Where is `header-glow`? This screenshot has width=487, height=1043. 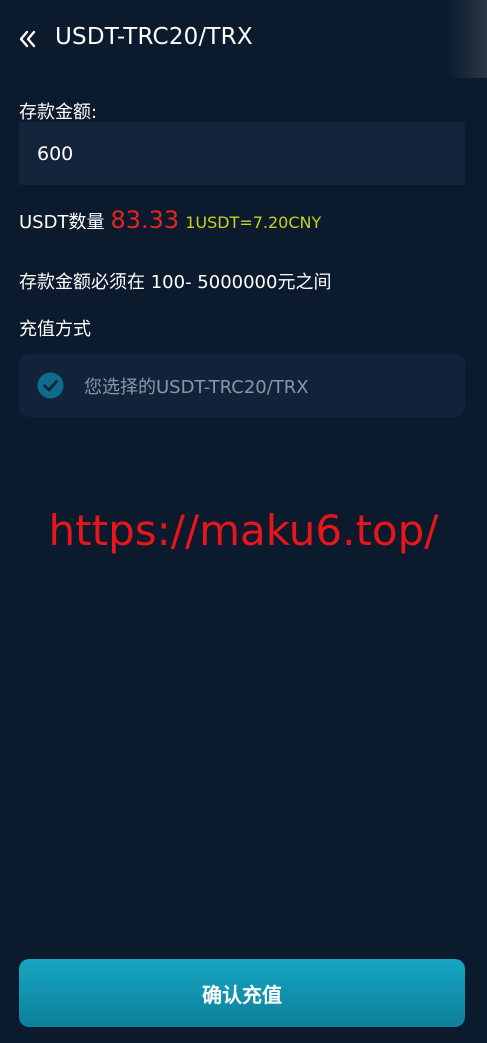
header-glow is located at coordinates (467, 39).